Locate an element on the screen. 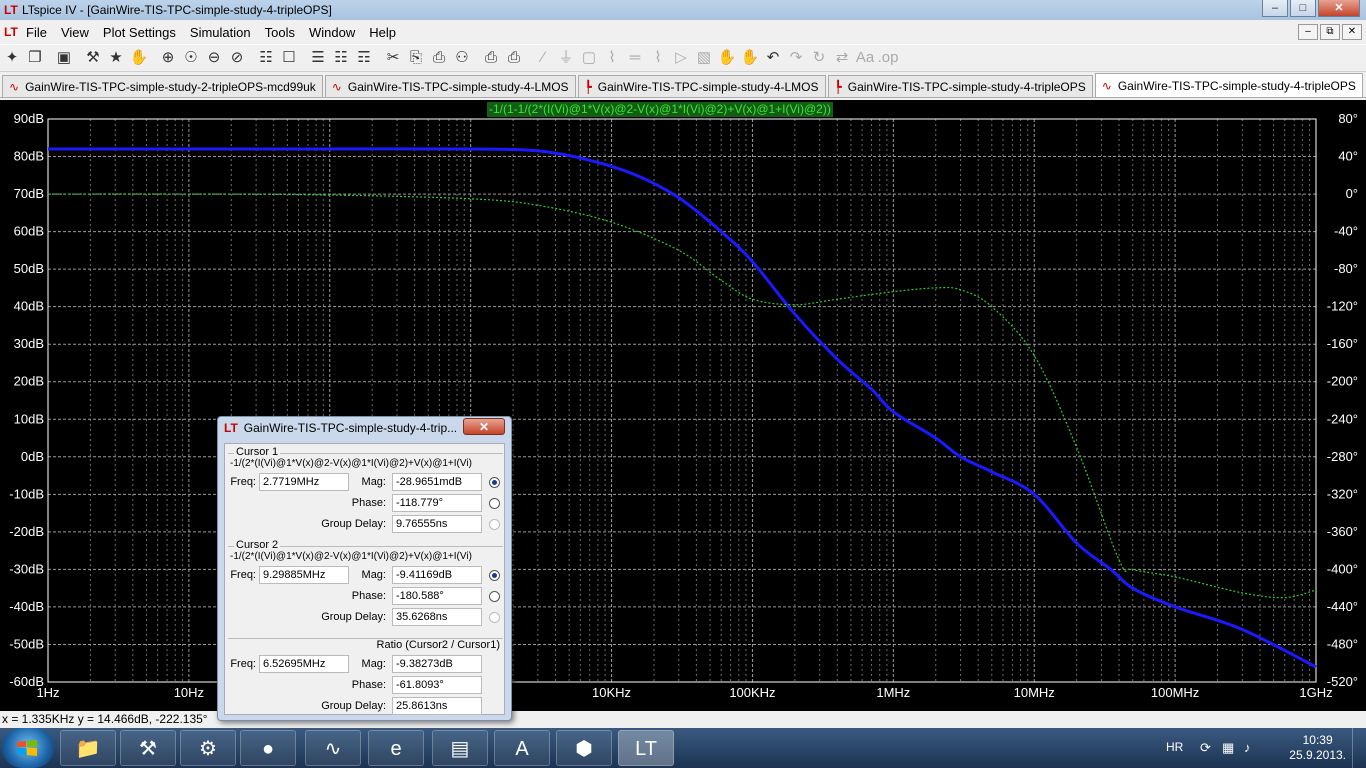  cascade-icon: ☷ is located at coordinates (341, 58).